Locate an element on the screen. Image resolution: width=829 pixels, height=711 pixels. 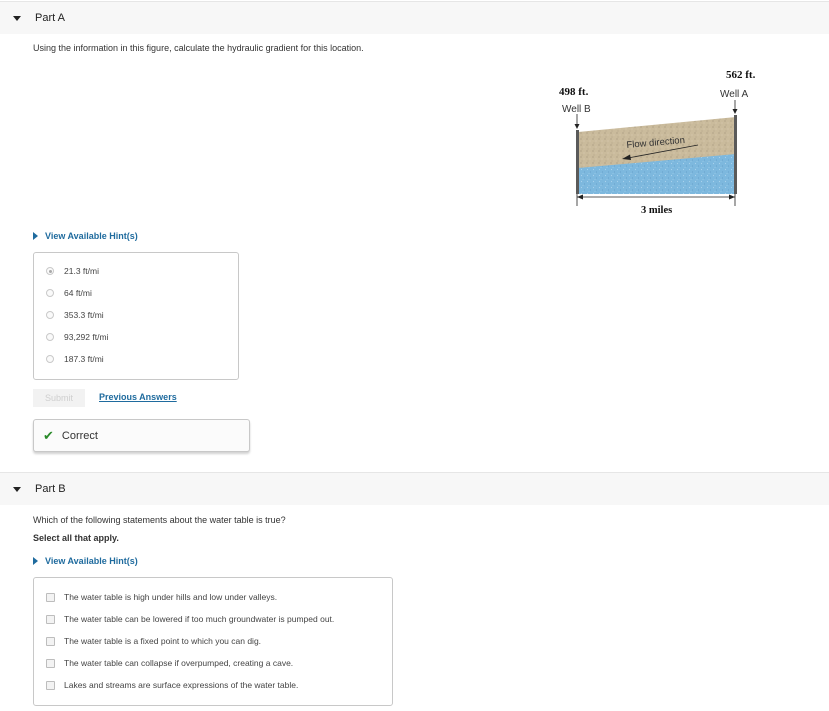
well-a-elevation: 562 ft. is located at coordinates (741, 75).